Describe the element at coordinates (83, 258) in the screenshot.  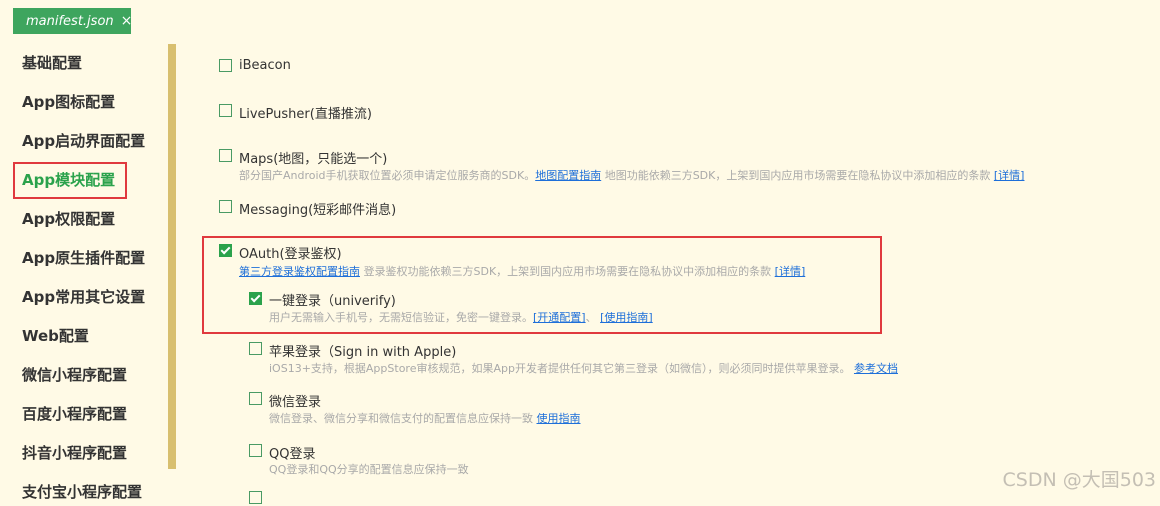
I see `sidebar-item-app-native-plugins: App原生插件配置` at that location.